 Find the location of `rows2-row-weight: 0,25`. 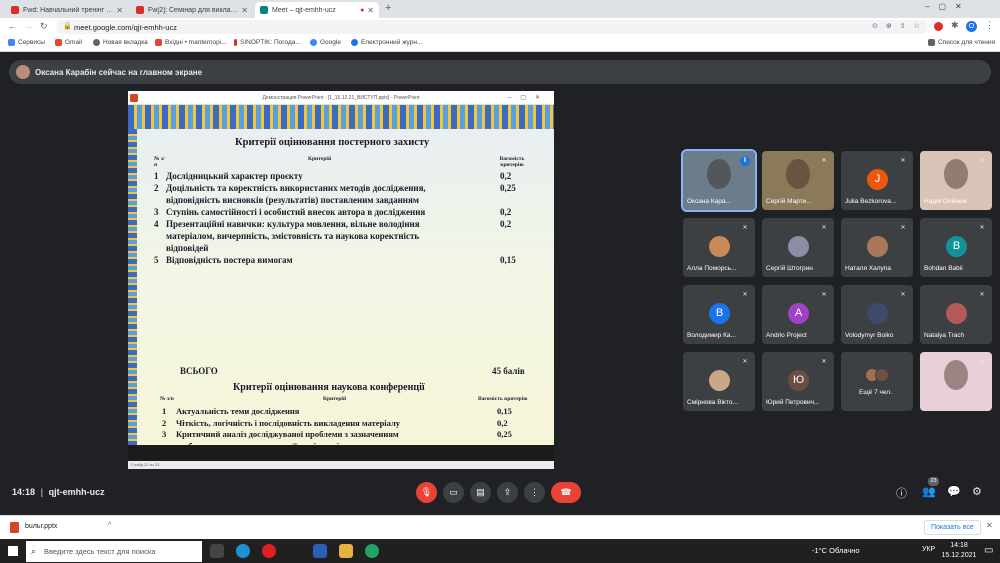

rows2-row-weight: 0,25 is located at coordinates (504, 434).